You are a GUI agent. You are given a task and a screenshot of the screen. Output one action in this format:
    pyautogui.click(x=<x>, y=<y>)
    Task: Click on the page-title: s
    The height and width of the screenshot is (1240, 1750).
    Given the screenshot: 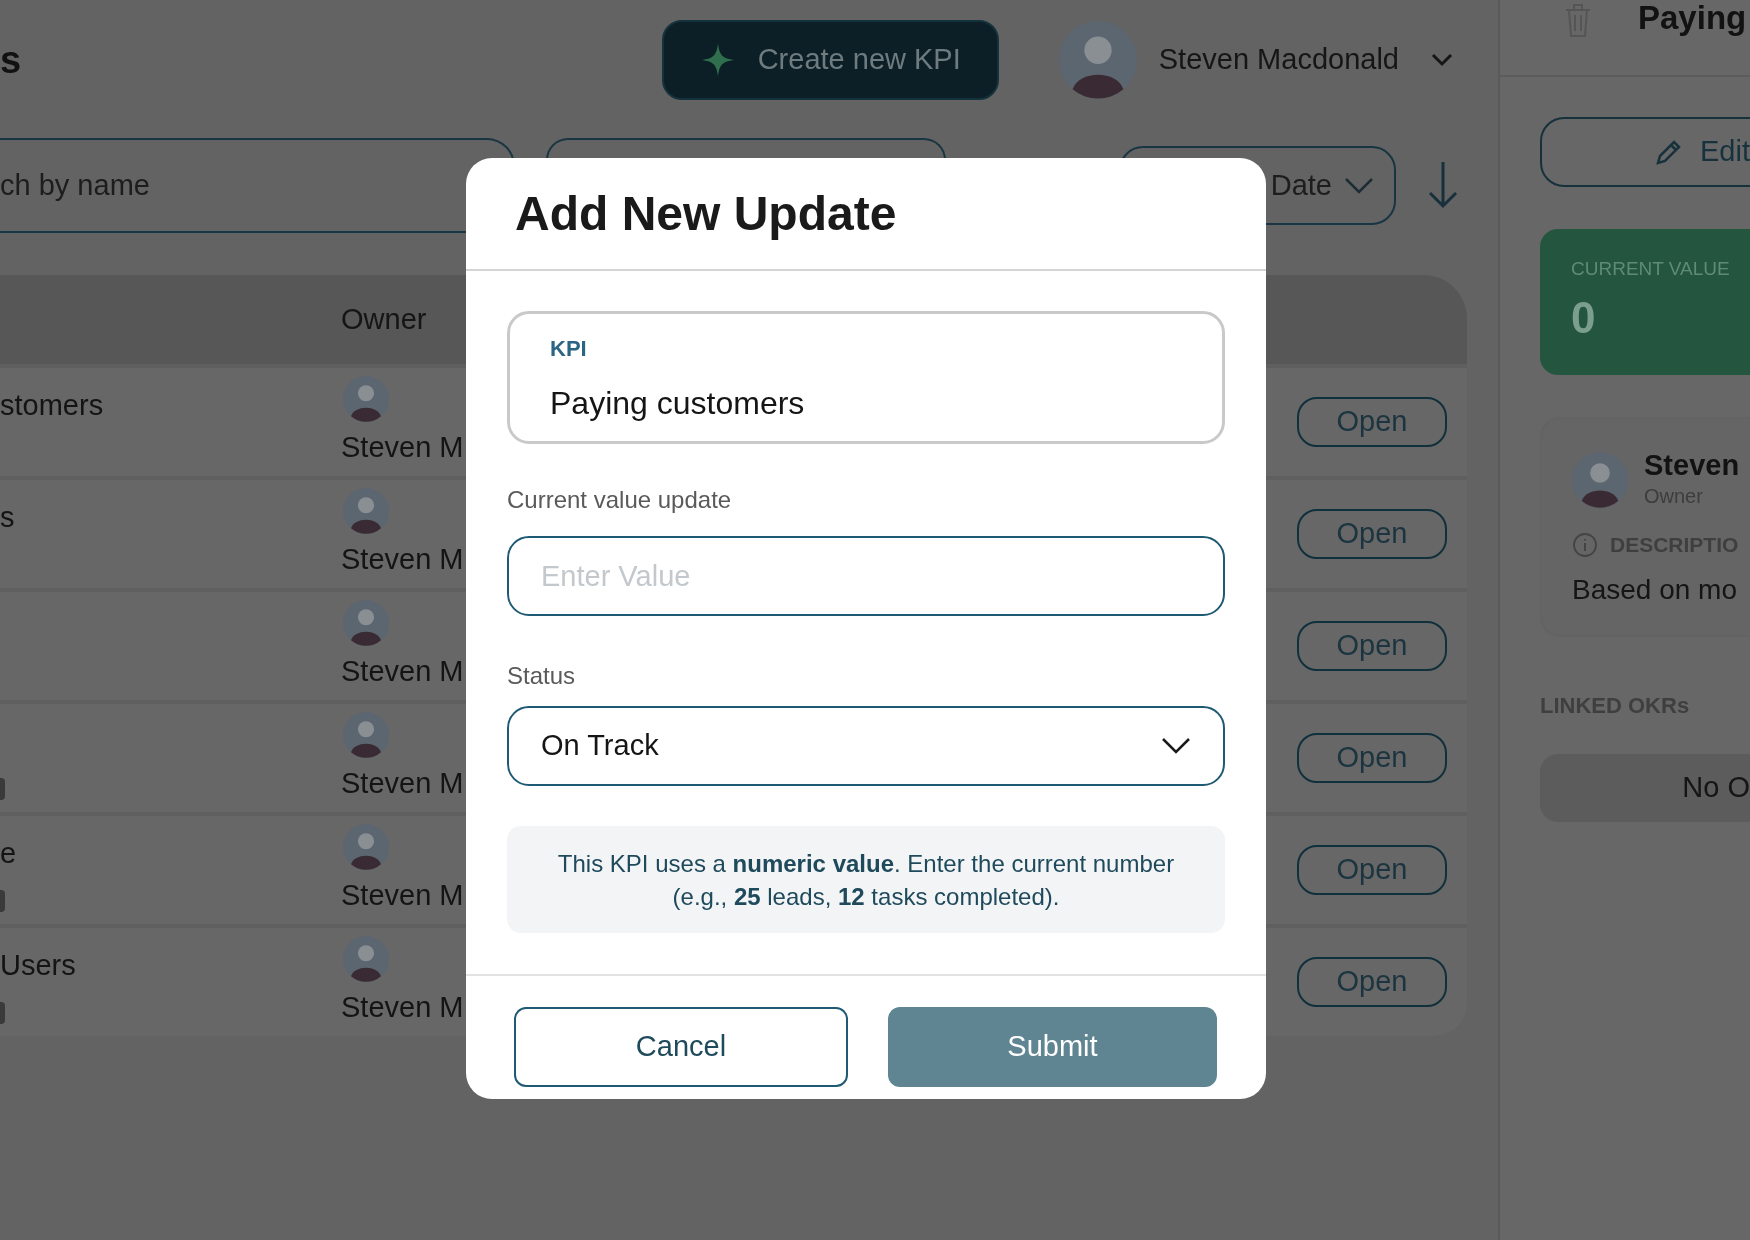 What is the action you would take?
    pyautogui.click(x=11, y=60)
    